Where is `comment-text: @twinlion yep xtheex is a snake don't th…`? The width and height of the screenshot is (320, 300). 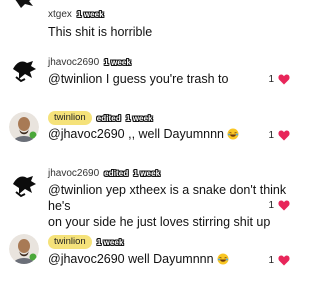
comment-text: @twinlion yep xtheex is a snake don't th… is located at coordinates (168, 206).